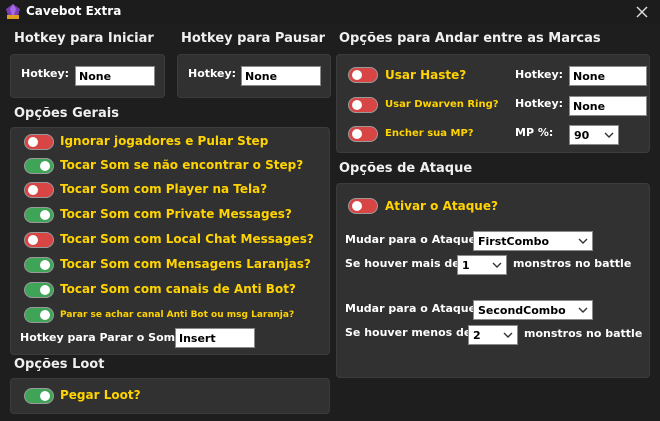 Image resolution: width=660 pixels, height=421 pixels. What do you see at coordinates (482, 265) in the screenshot?
I see `rule1-count-select: 1` at bounding box center [482, 265].